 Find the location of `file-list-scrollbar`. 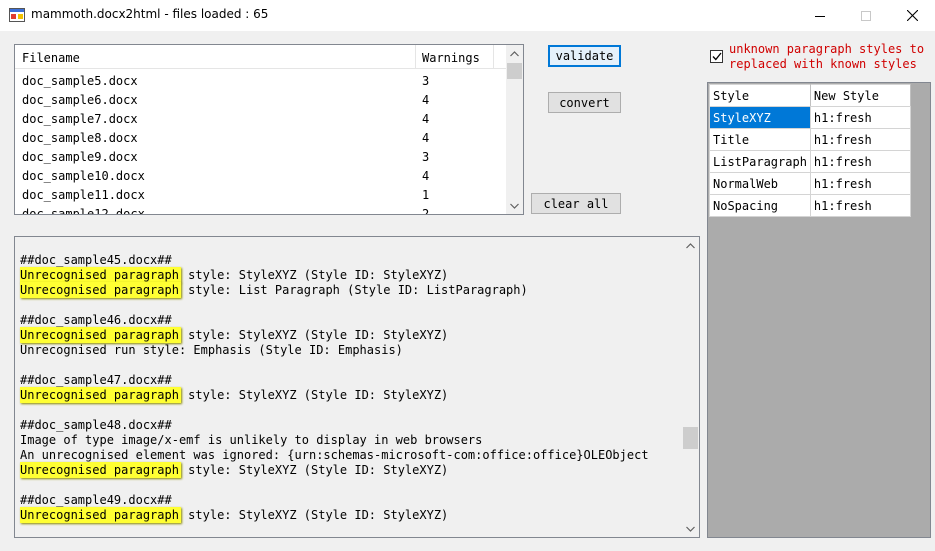

file-list-scrollbar is located at coordinates (514, 129).